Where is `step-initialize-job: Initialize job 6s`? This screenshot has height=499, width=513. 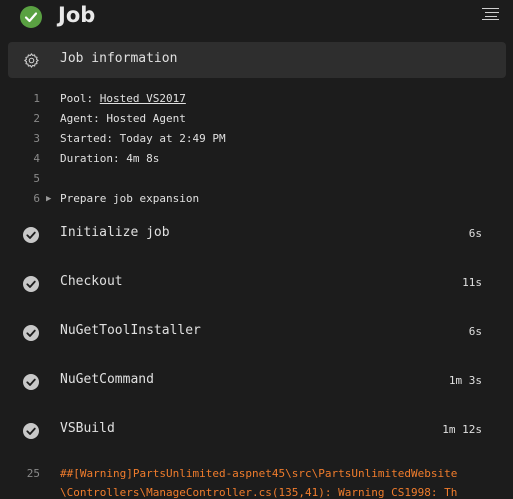
step-initialize-job: Initialize job 6s is located at coordinates (256, 235).